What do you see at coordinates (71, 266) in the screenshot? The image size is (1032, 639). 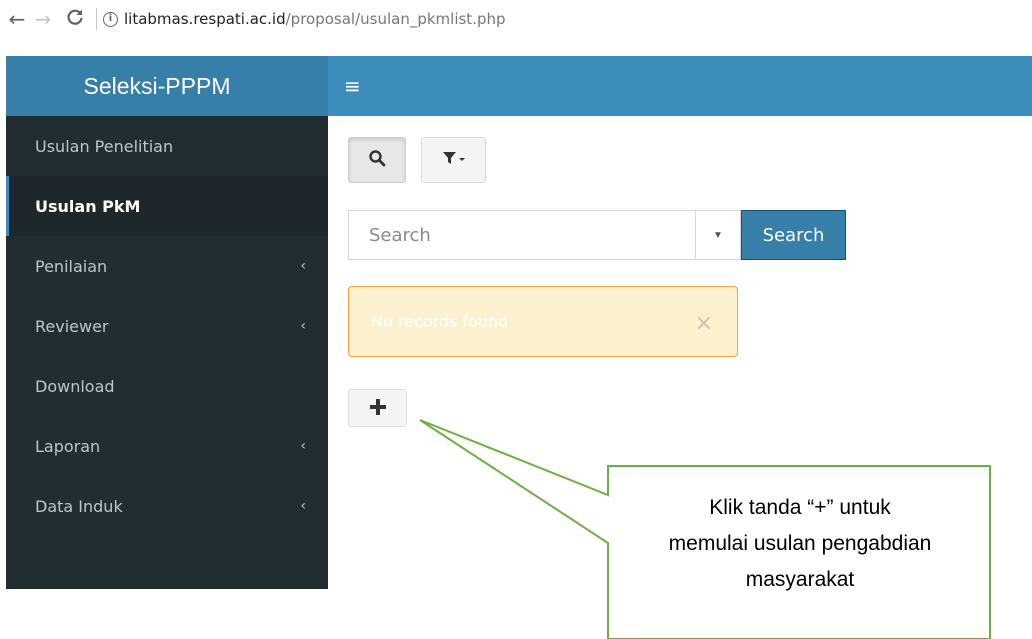 I see `sidebar-item-label: Penilaian` at bounding box center [71, 266].